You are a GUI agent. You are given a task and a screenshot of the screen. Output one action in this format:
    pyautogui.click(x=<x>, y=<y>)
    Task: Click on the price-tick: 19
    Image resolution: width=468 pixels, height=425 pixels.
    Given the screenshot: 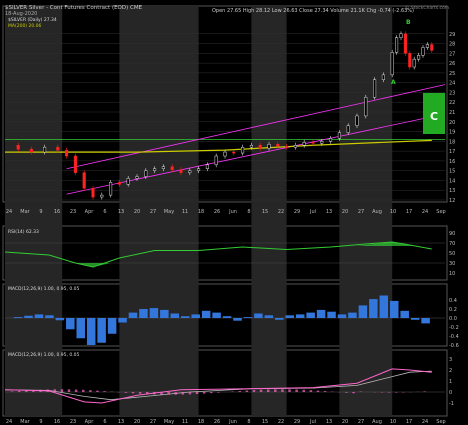 What is the action you would take?
    pyautogui.click(x=452, y=133)
    